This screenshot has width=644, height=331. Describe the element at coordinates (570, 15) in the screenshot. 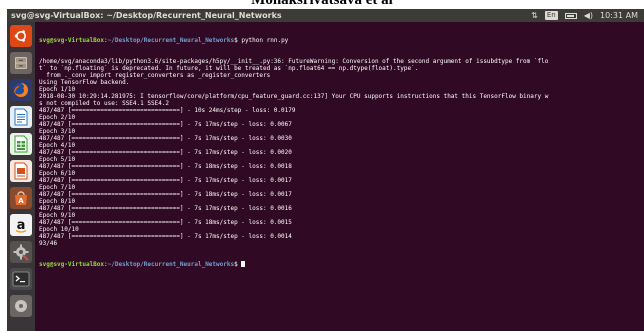

I see `battery-icon` at that location.